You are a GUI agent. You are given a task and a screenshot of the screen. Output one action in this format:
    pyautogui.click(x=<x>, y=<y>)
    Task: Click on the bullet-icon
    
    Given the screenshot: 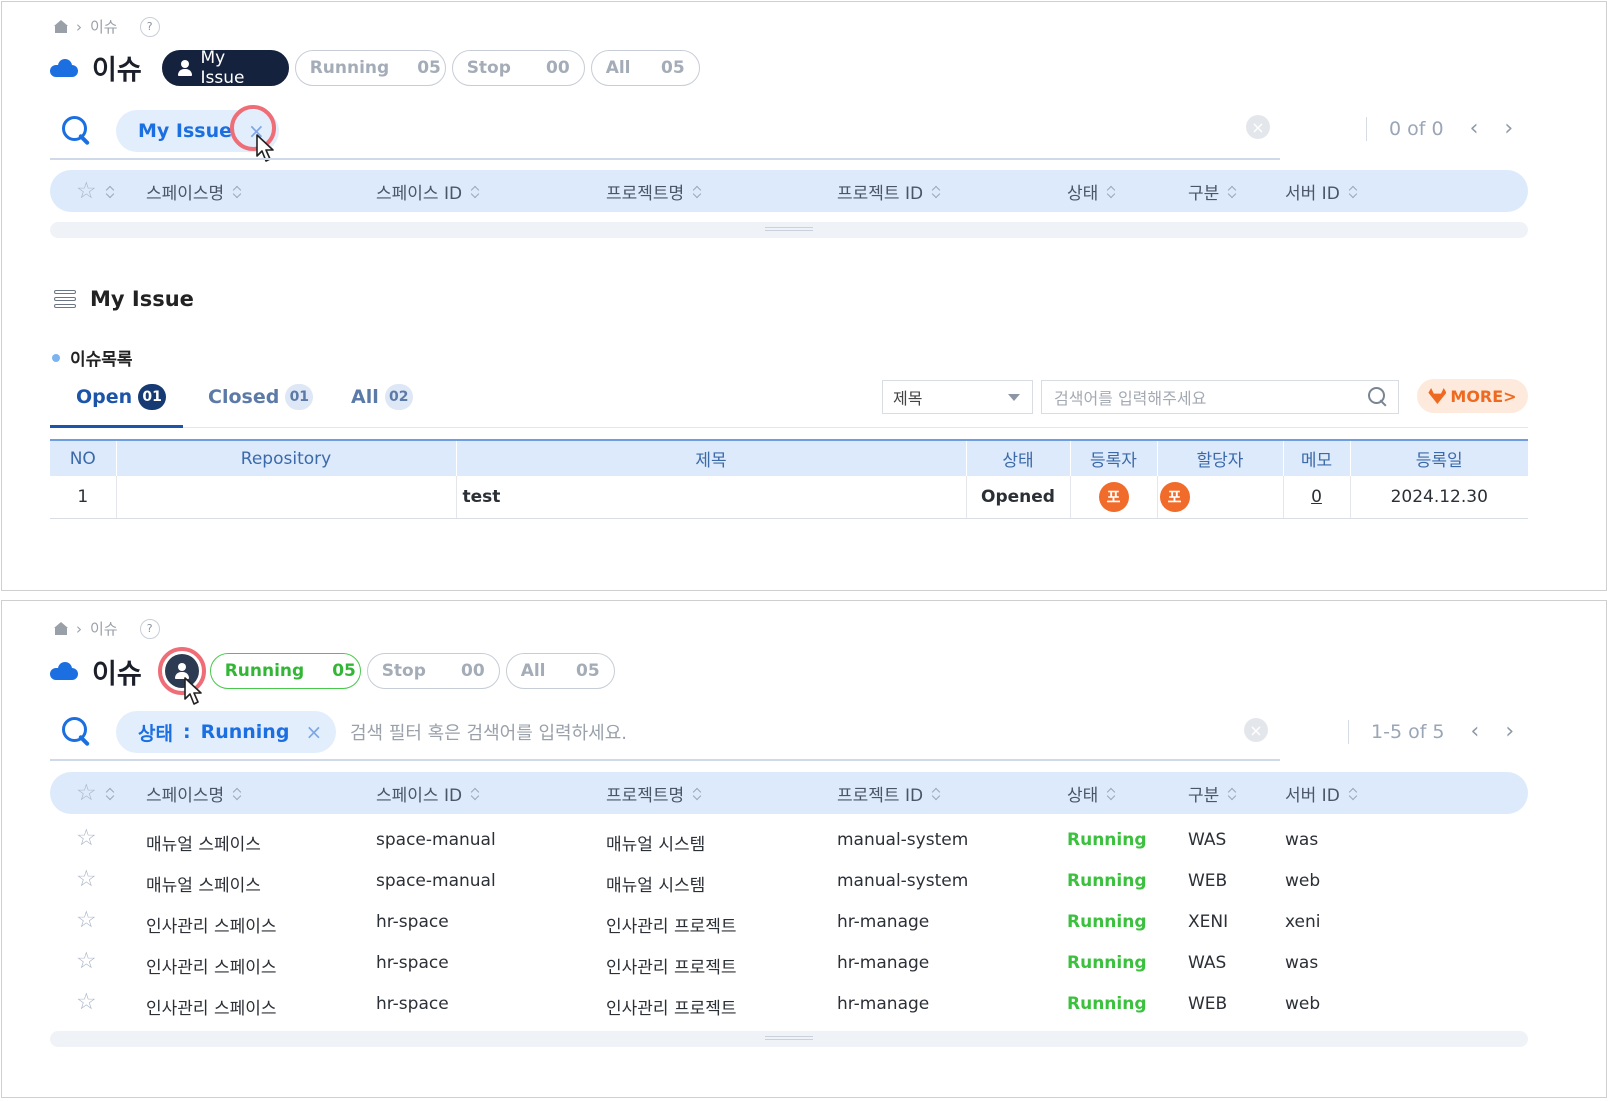 What is the action you would take?
    pyautogui.click(x=56, y=357)
    